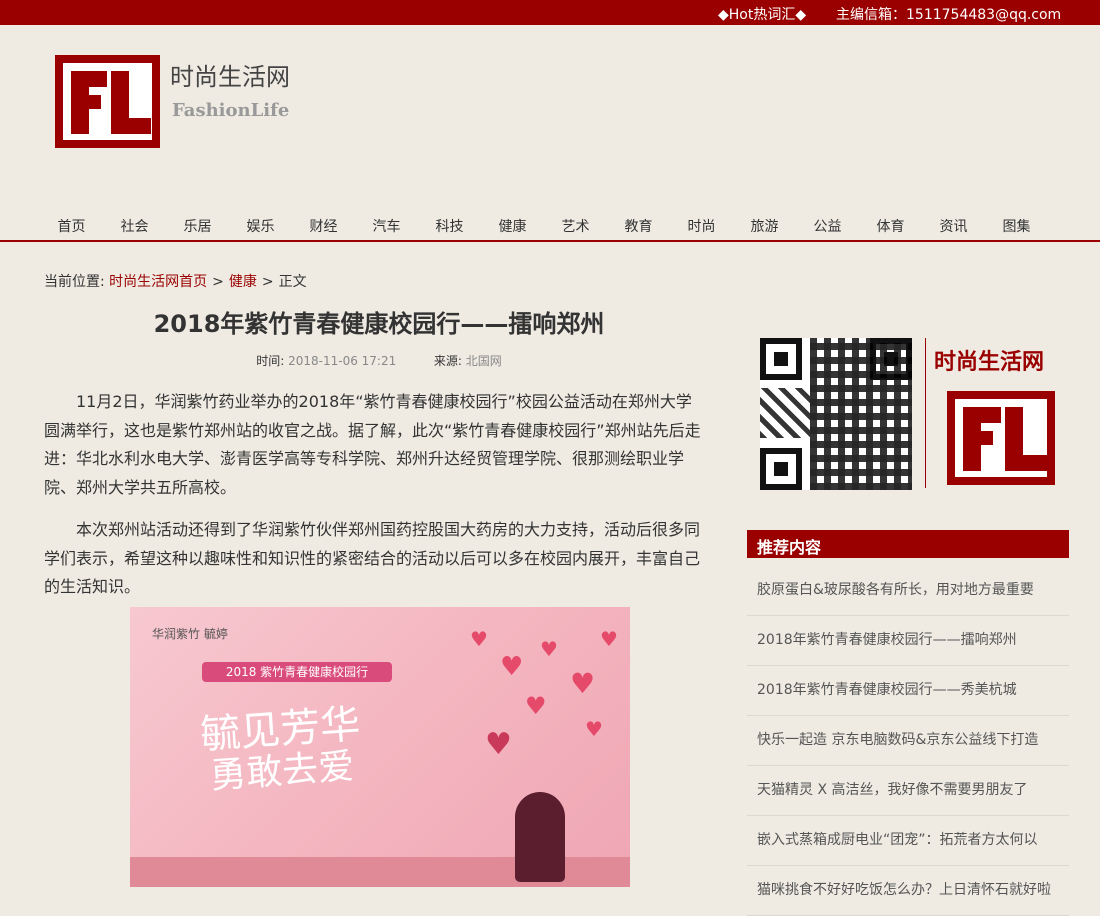 Image resolution: width=1100 pixels, height=916 pixels. What do you see at coordinates (540, 837) in the screenshot?
I see `couple-silhouette` at bounding box center [540, 837].